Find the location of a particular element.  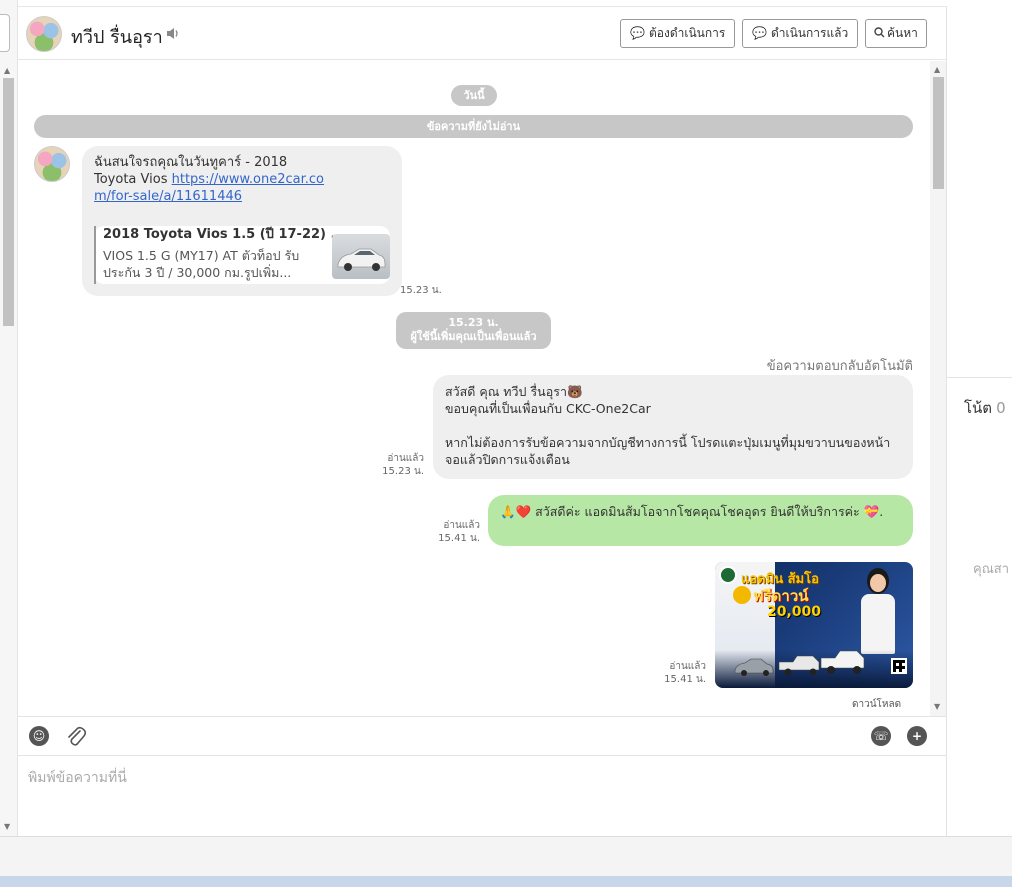

sender-avatar is located at coordinates (52, 164).